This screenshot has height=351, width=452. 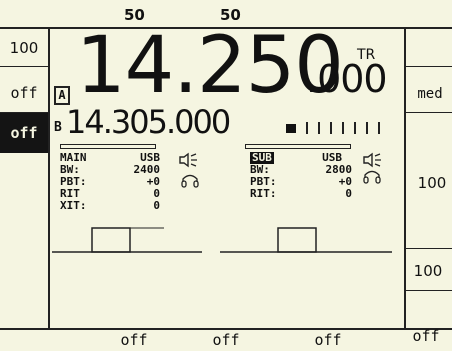 What do you see at coordinates (24, 48) in the screenshot?
I see `left-softkey-1: 100` at bounding box center [24, 48].